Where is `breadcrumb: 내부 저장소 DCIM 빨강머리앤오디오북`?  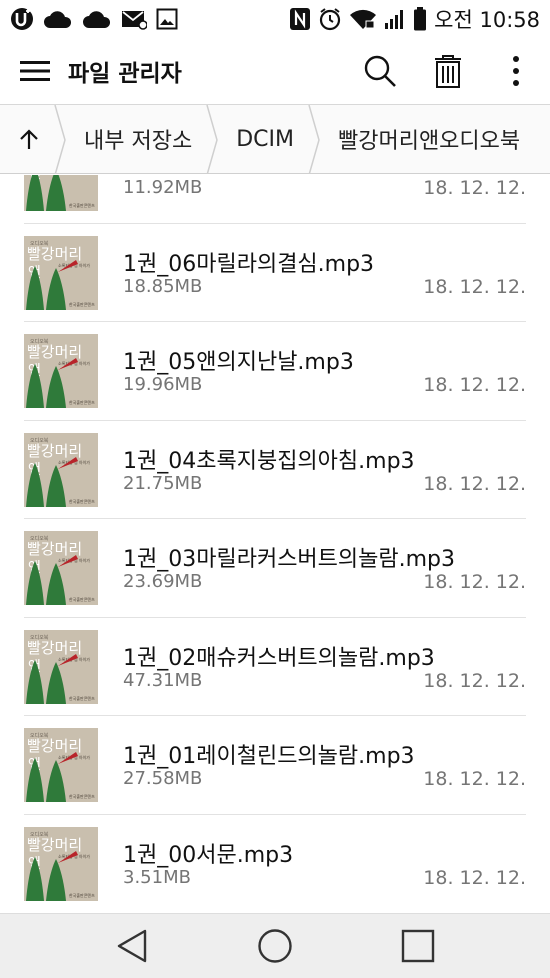
breadcrumb: 내부 저장소 DCIM 빨강머리앤오디오북 is located at coordinates (275, 139).